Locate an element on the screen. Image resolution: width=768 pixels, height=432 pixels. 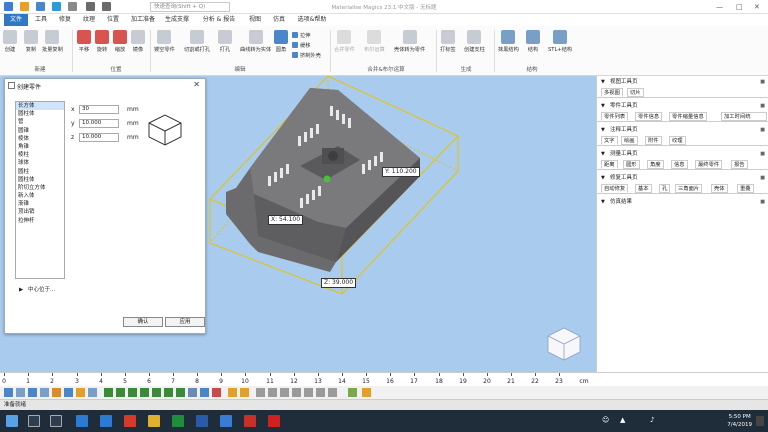
x-dimension-input: 30 is located at coordinates (99, 109).